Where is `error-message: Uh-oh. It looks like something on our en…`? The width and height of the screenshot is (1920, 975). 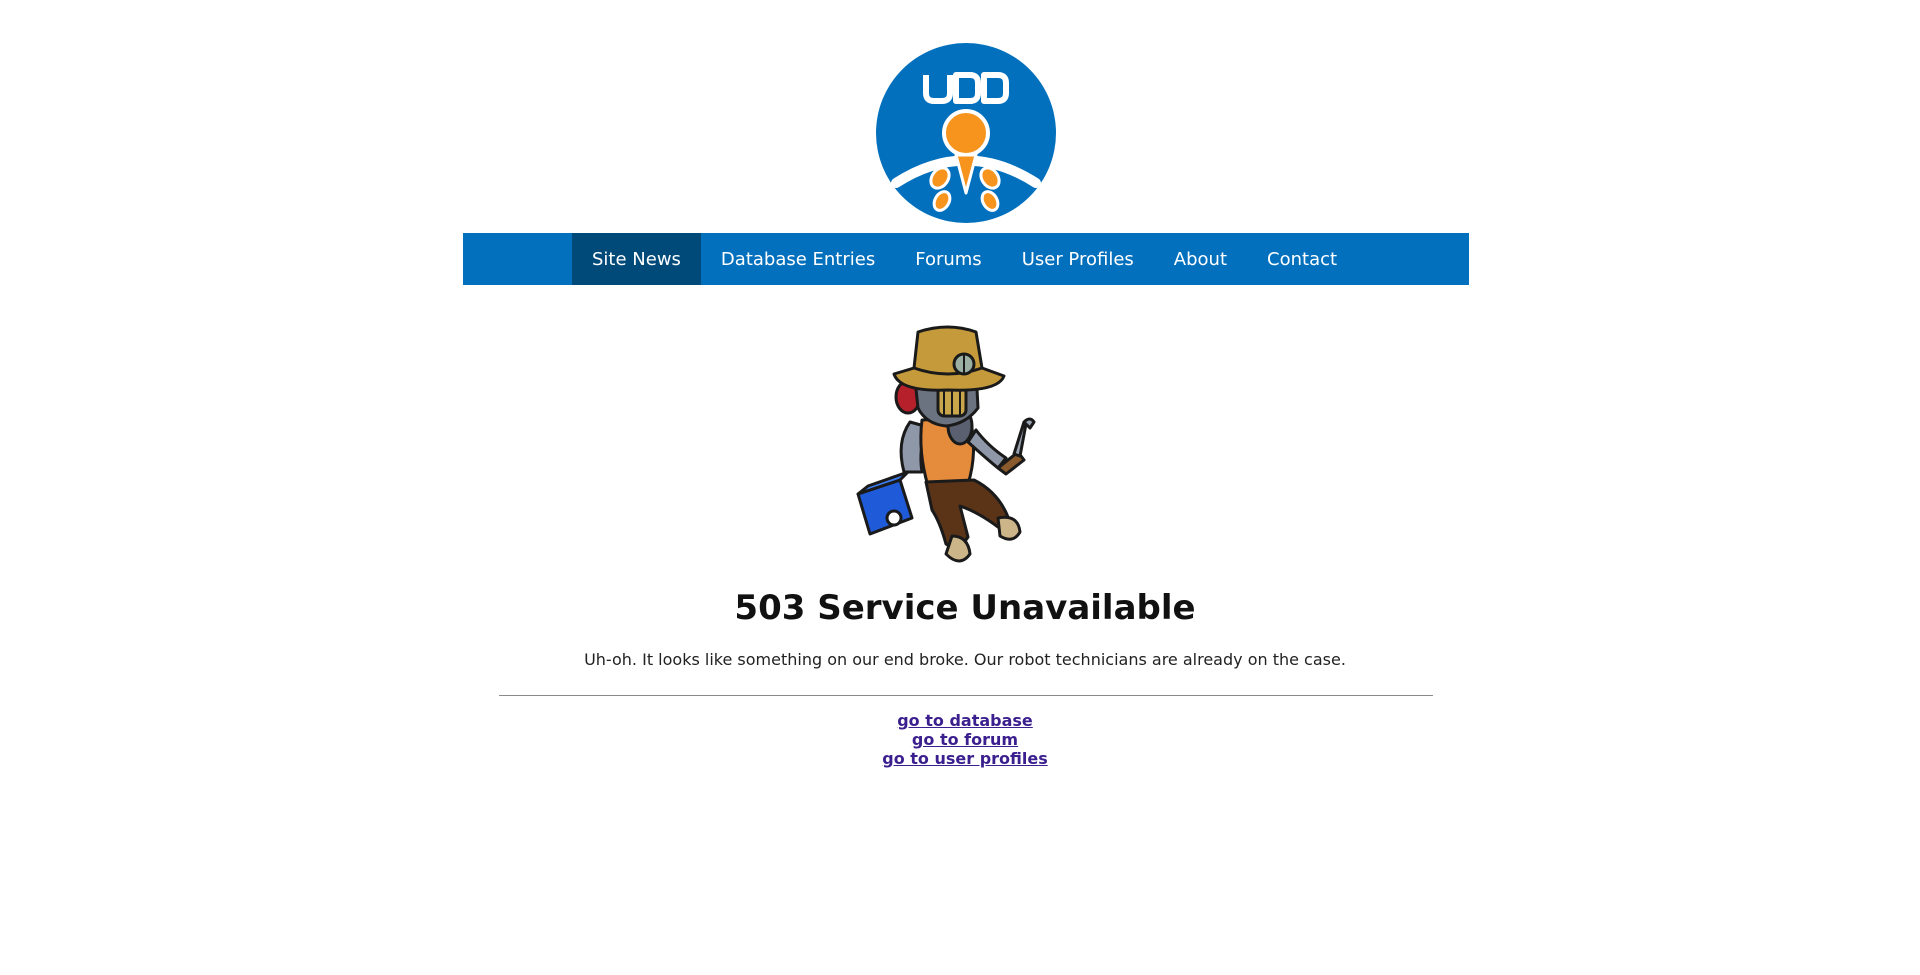
error-message: Uh-oh. It looks like something on our en… is located at coordinates (965, 659).